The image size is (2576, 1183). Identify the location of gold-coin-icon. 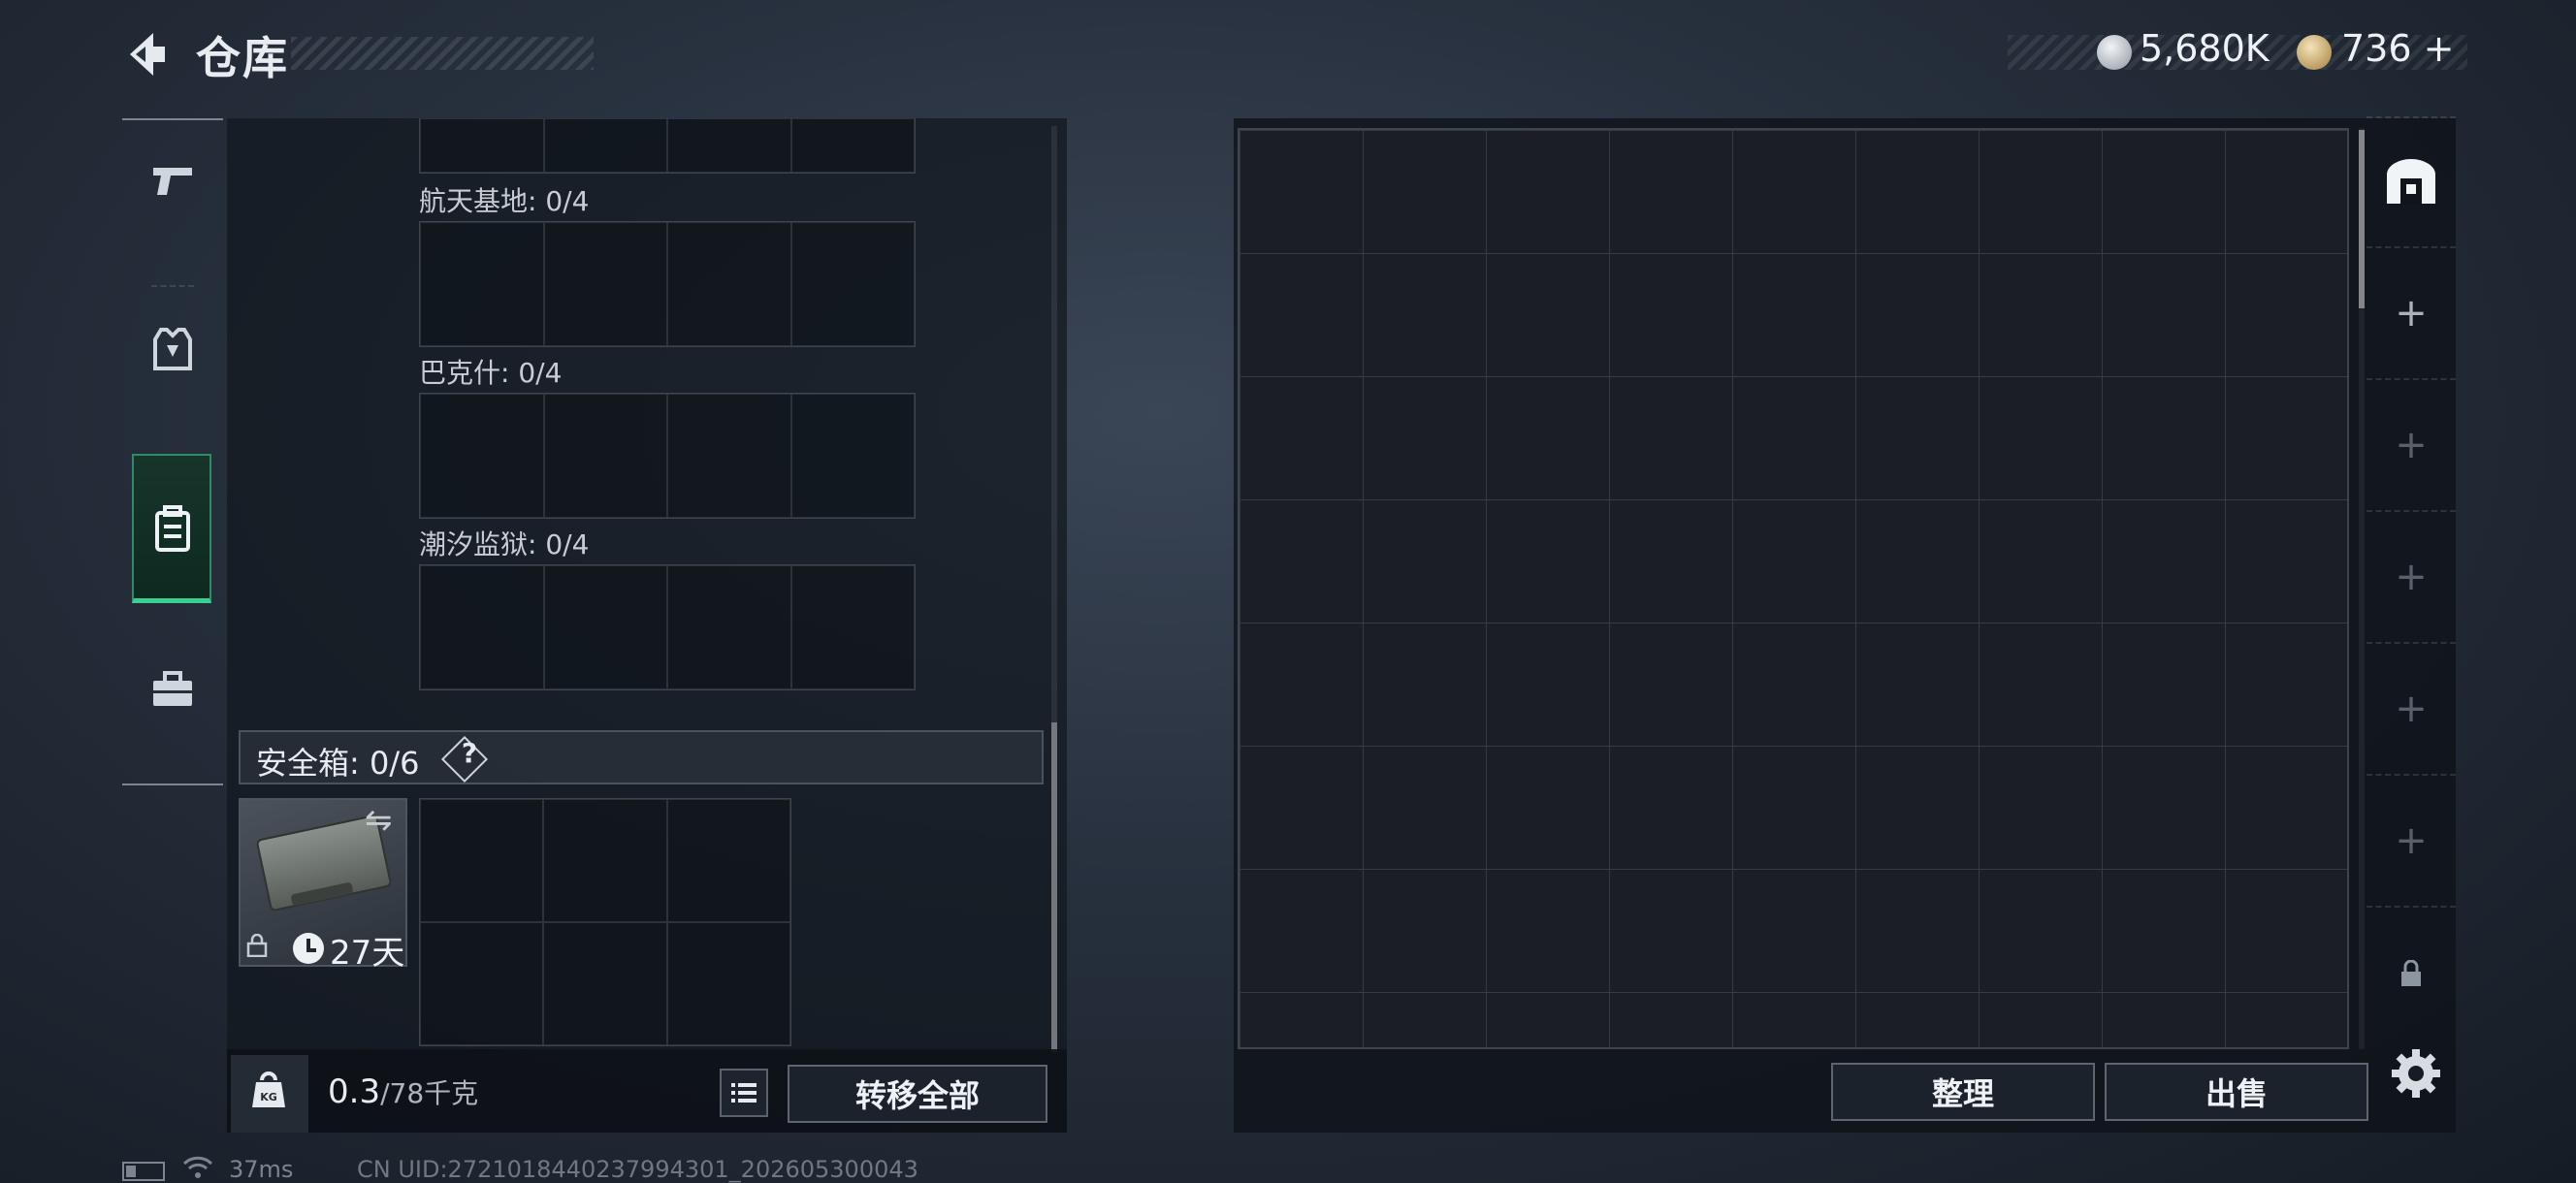
(2314, 52).